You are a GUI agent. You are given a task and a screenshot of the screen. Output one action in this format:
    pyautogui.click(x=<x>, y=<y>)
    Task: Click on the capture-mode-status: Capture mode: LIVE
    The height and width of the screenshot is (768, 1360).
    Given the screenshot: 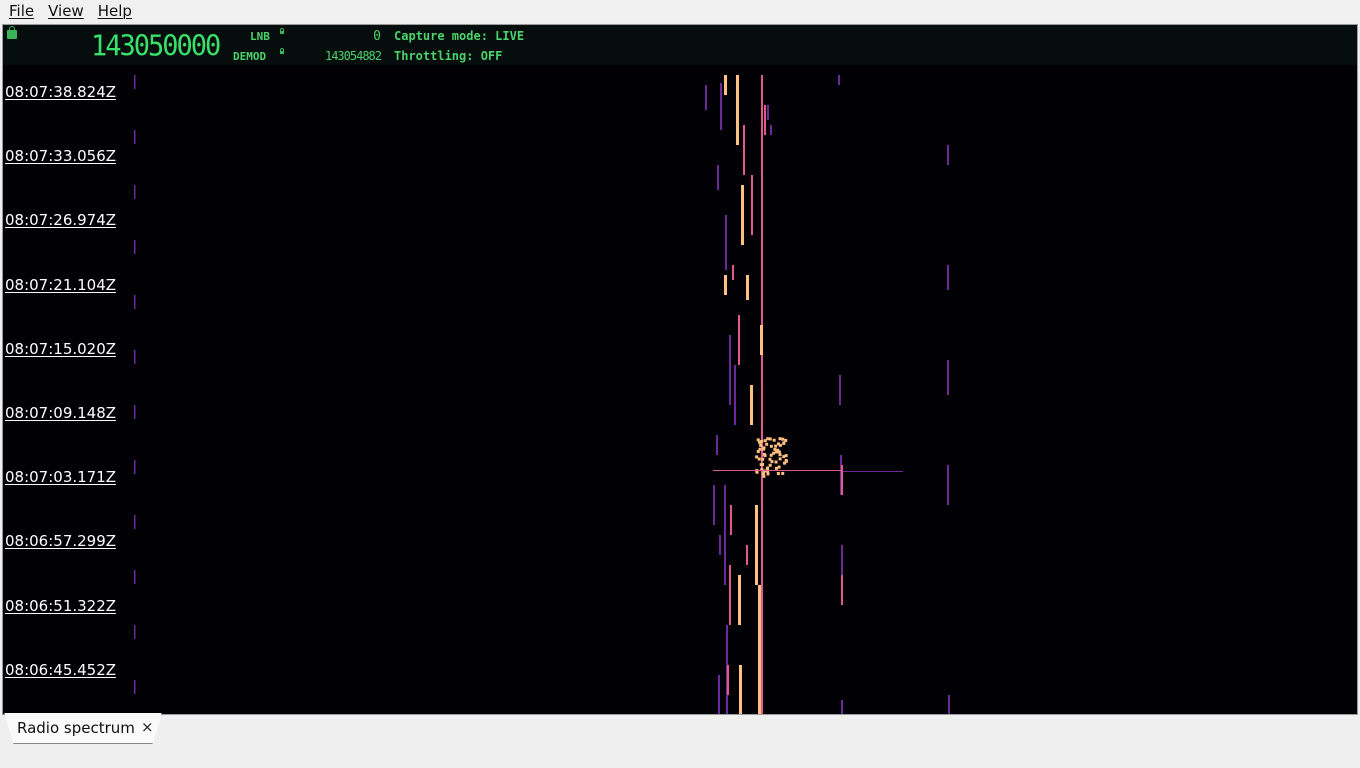 What is the action you would take?
    pyautogui.click(x=459, y=36)
    